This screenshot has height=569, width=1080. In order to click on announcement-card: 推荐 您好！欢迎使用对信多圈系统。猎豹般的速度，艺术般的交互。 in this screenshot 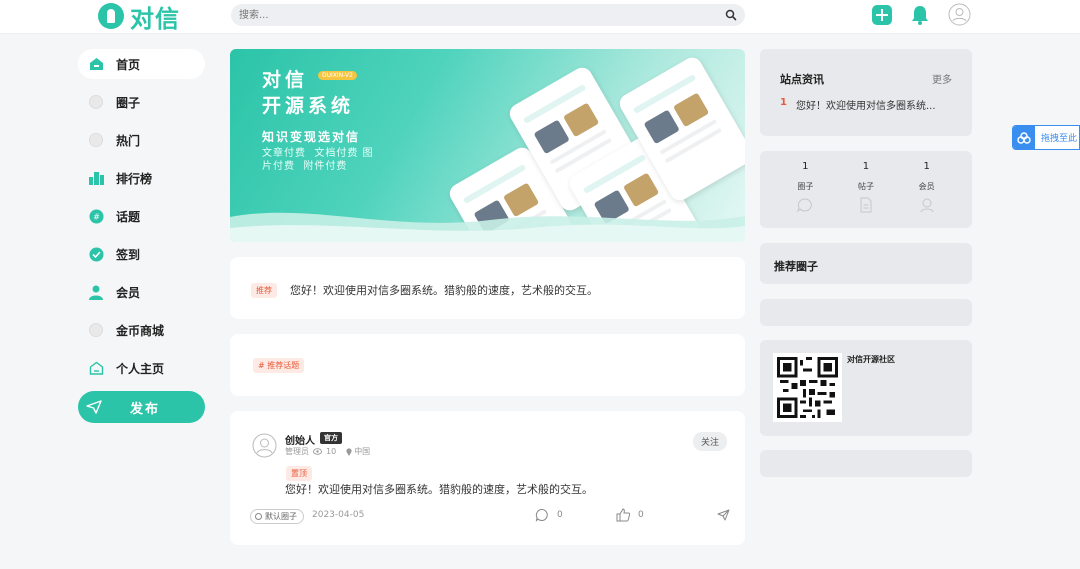, I will do `click(487, 288)`.